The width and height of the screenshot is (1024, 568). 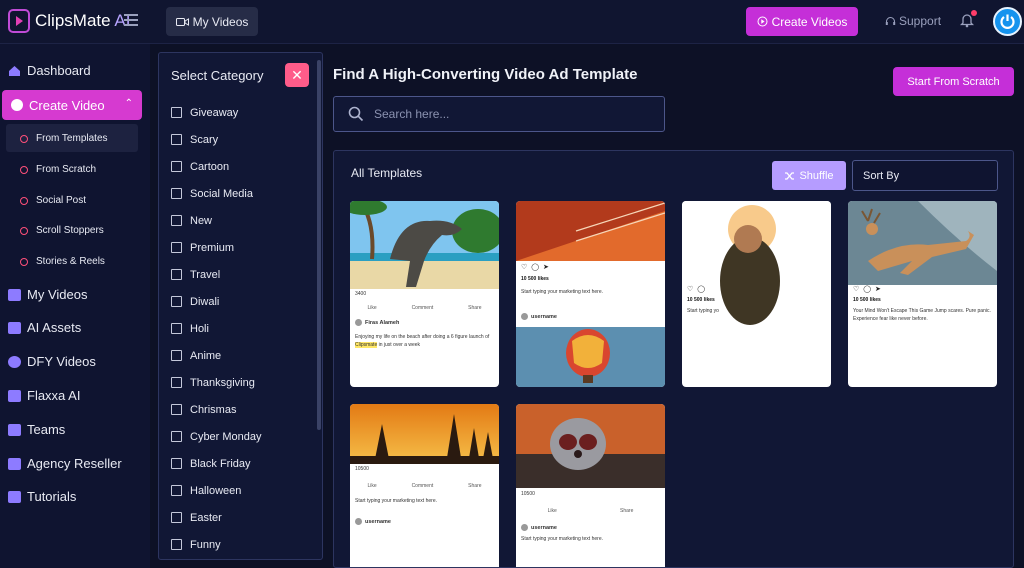 What do you see at coordinates (44, 327) in the screenshot?
I see `sidebar-item-ai-assets: AI Assets` at bounding box center [44, 327].